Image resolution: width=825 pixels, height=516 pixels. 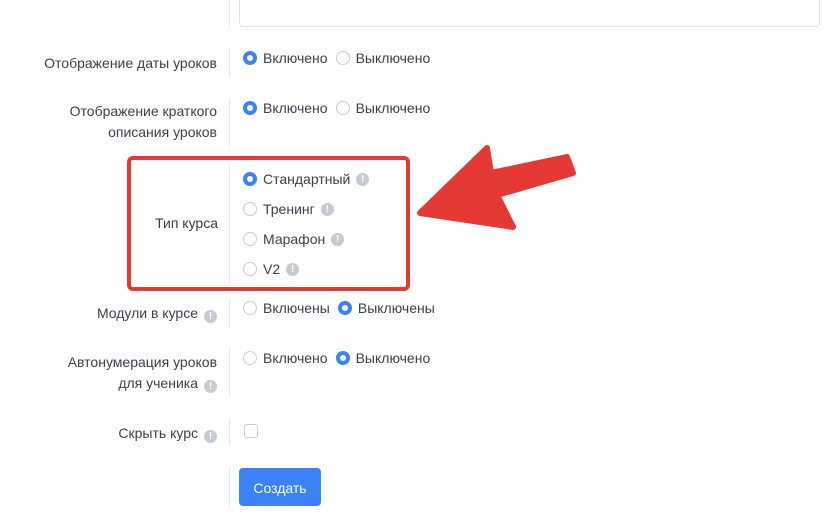 I want to click on lesson-date-option-off: Выключено, so click(x=383, y=58).